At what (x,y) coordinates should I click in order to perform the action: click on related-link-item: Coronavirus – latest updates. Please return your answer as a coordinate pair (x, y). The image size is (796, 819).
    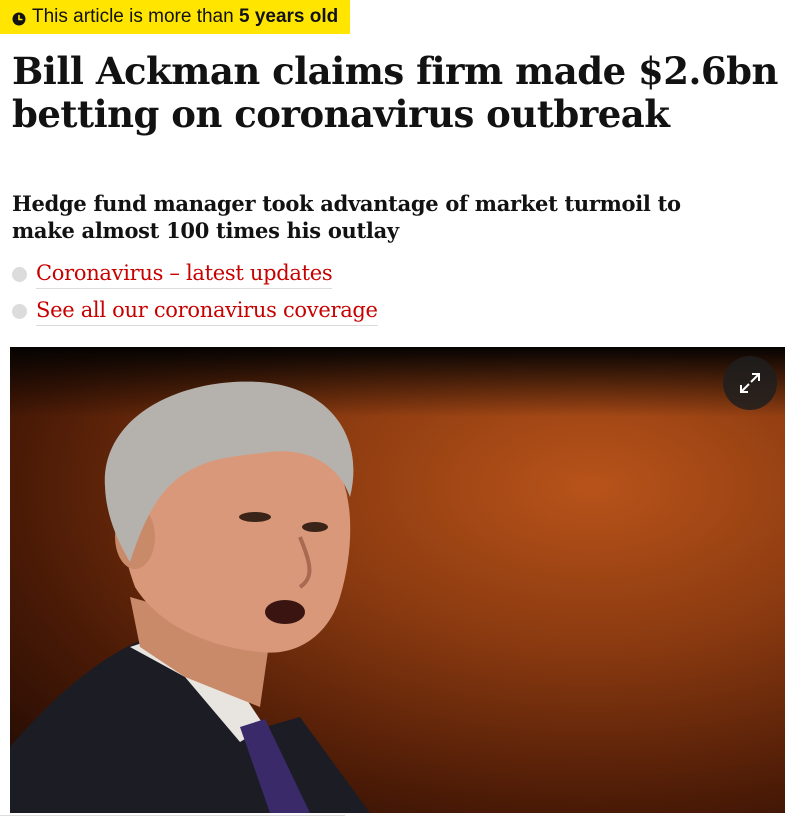
    Looking at the image, I should click on (195, 274).